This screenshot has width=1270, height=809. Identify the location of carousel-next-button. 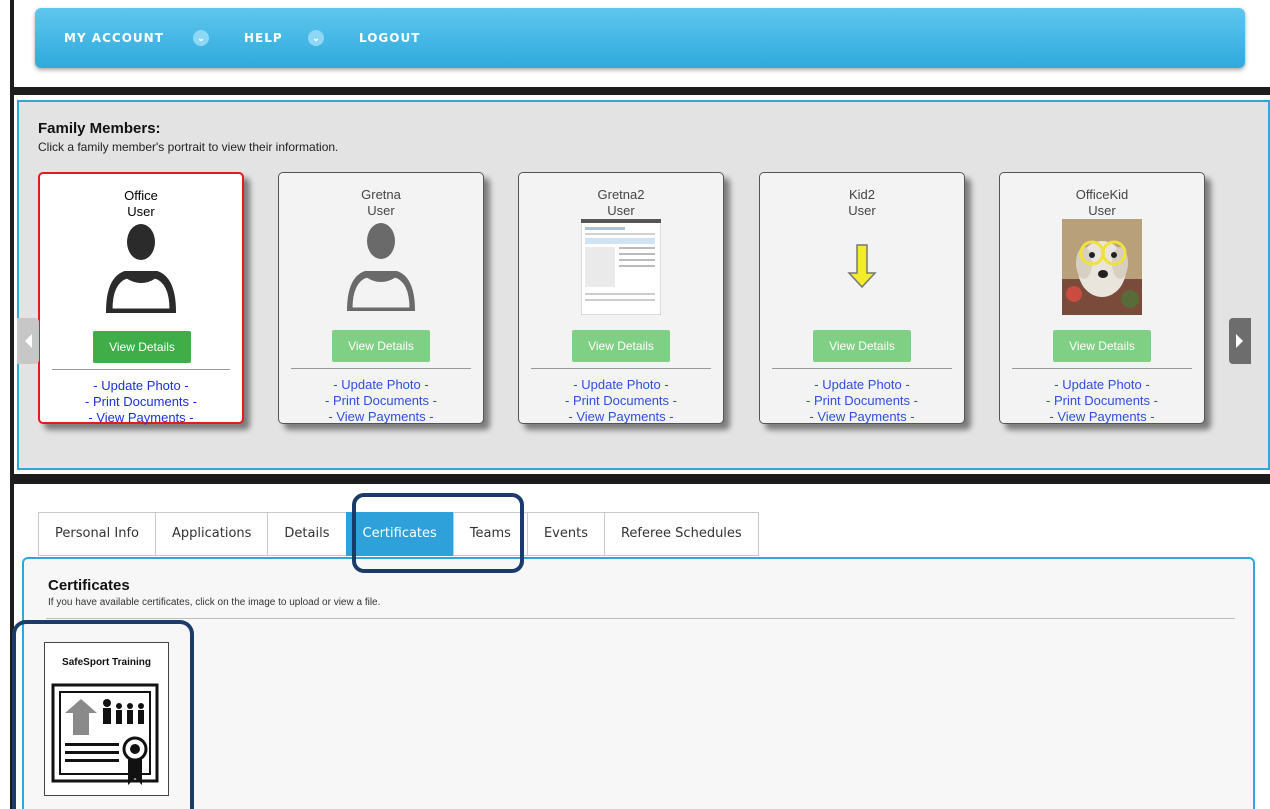
(1240, 341).